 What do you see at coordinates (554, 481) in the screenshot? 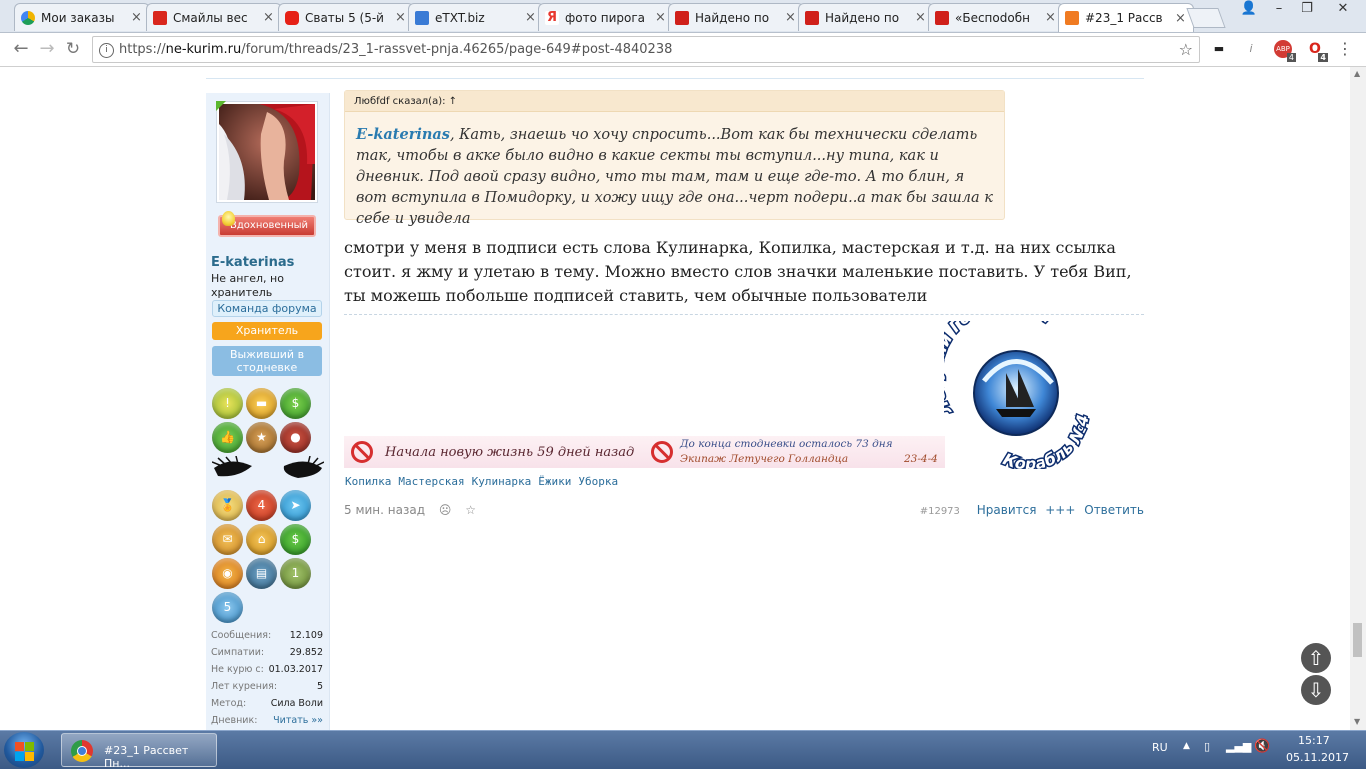
I see `signature-link-yozhiki: Ёжики` at bounding box center [554, 481].